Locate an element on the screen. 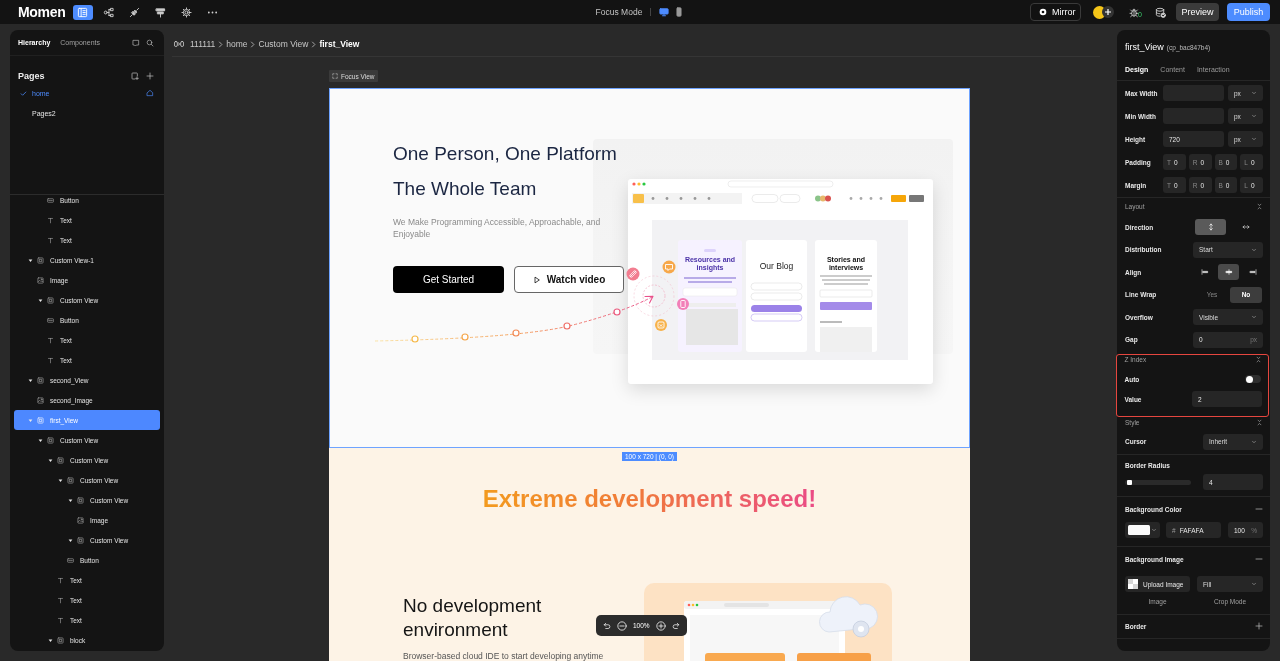 This screenshot has height=661, width=1280. plug-icon is located at coordinates (134, 12).